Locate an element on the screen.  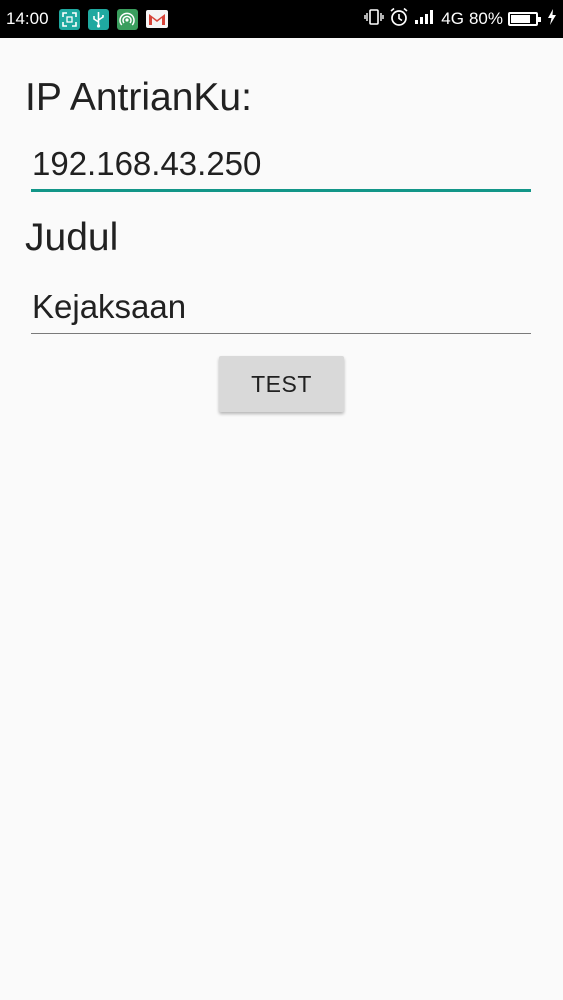
hotspot-icon is located at coordinates (127, 19).